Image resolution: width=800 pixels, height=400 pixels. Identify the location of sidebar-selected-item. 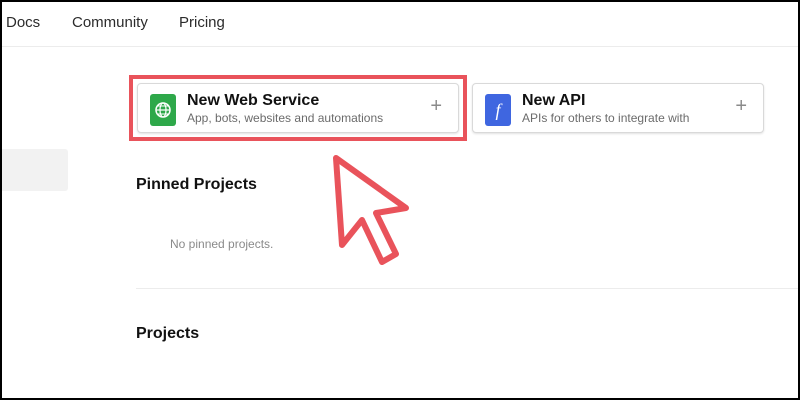
(35, 170).